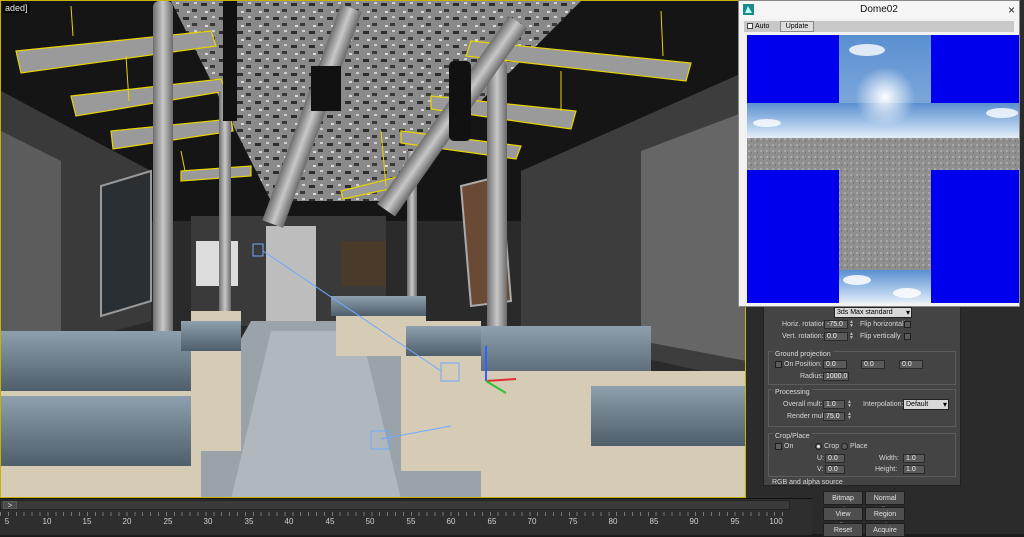 This screenshot has height=537, width=1024. What do you see at coordinates (883, 404) in the screenshot?
I see `interpolation-label: Interpolation:` at bounding box center [883, 404].